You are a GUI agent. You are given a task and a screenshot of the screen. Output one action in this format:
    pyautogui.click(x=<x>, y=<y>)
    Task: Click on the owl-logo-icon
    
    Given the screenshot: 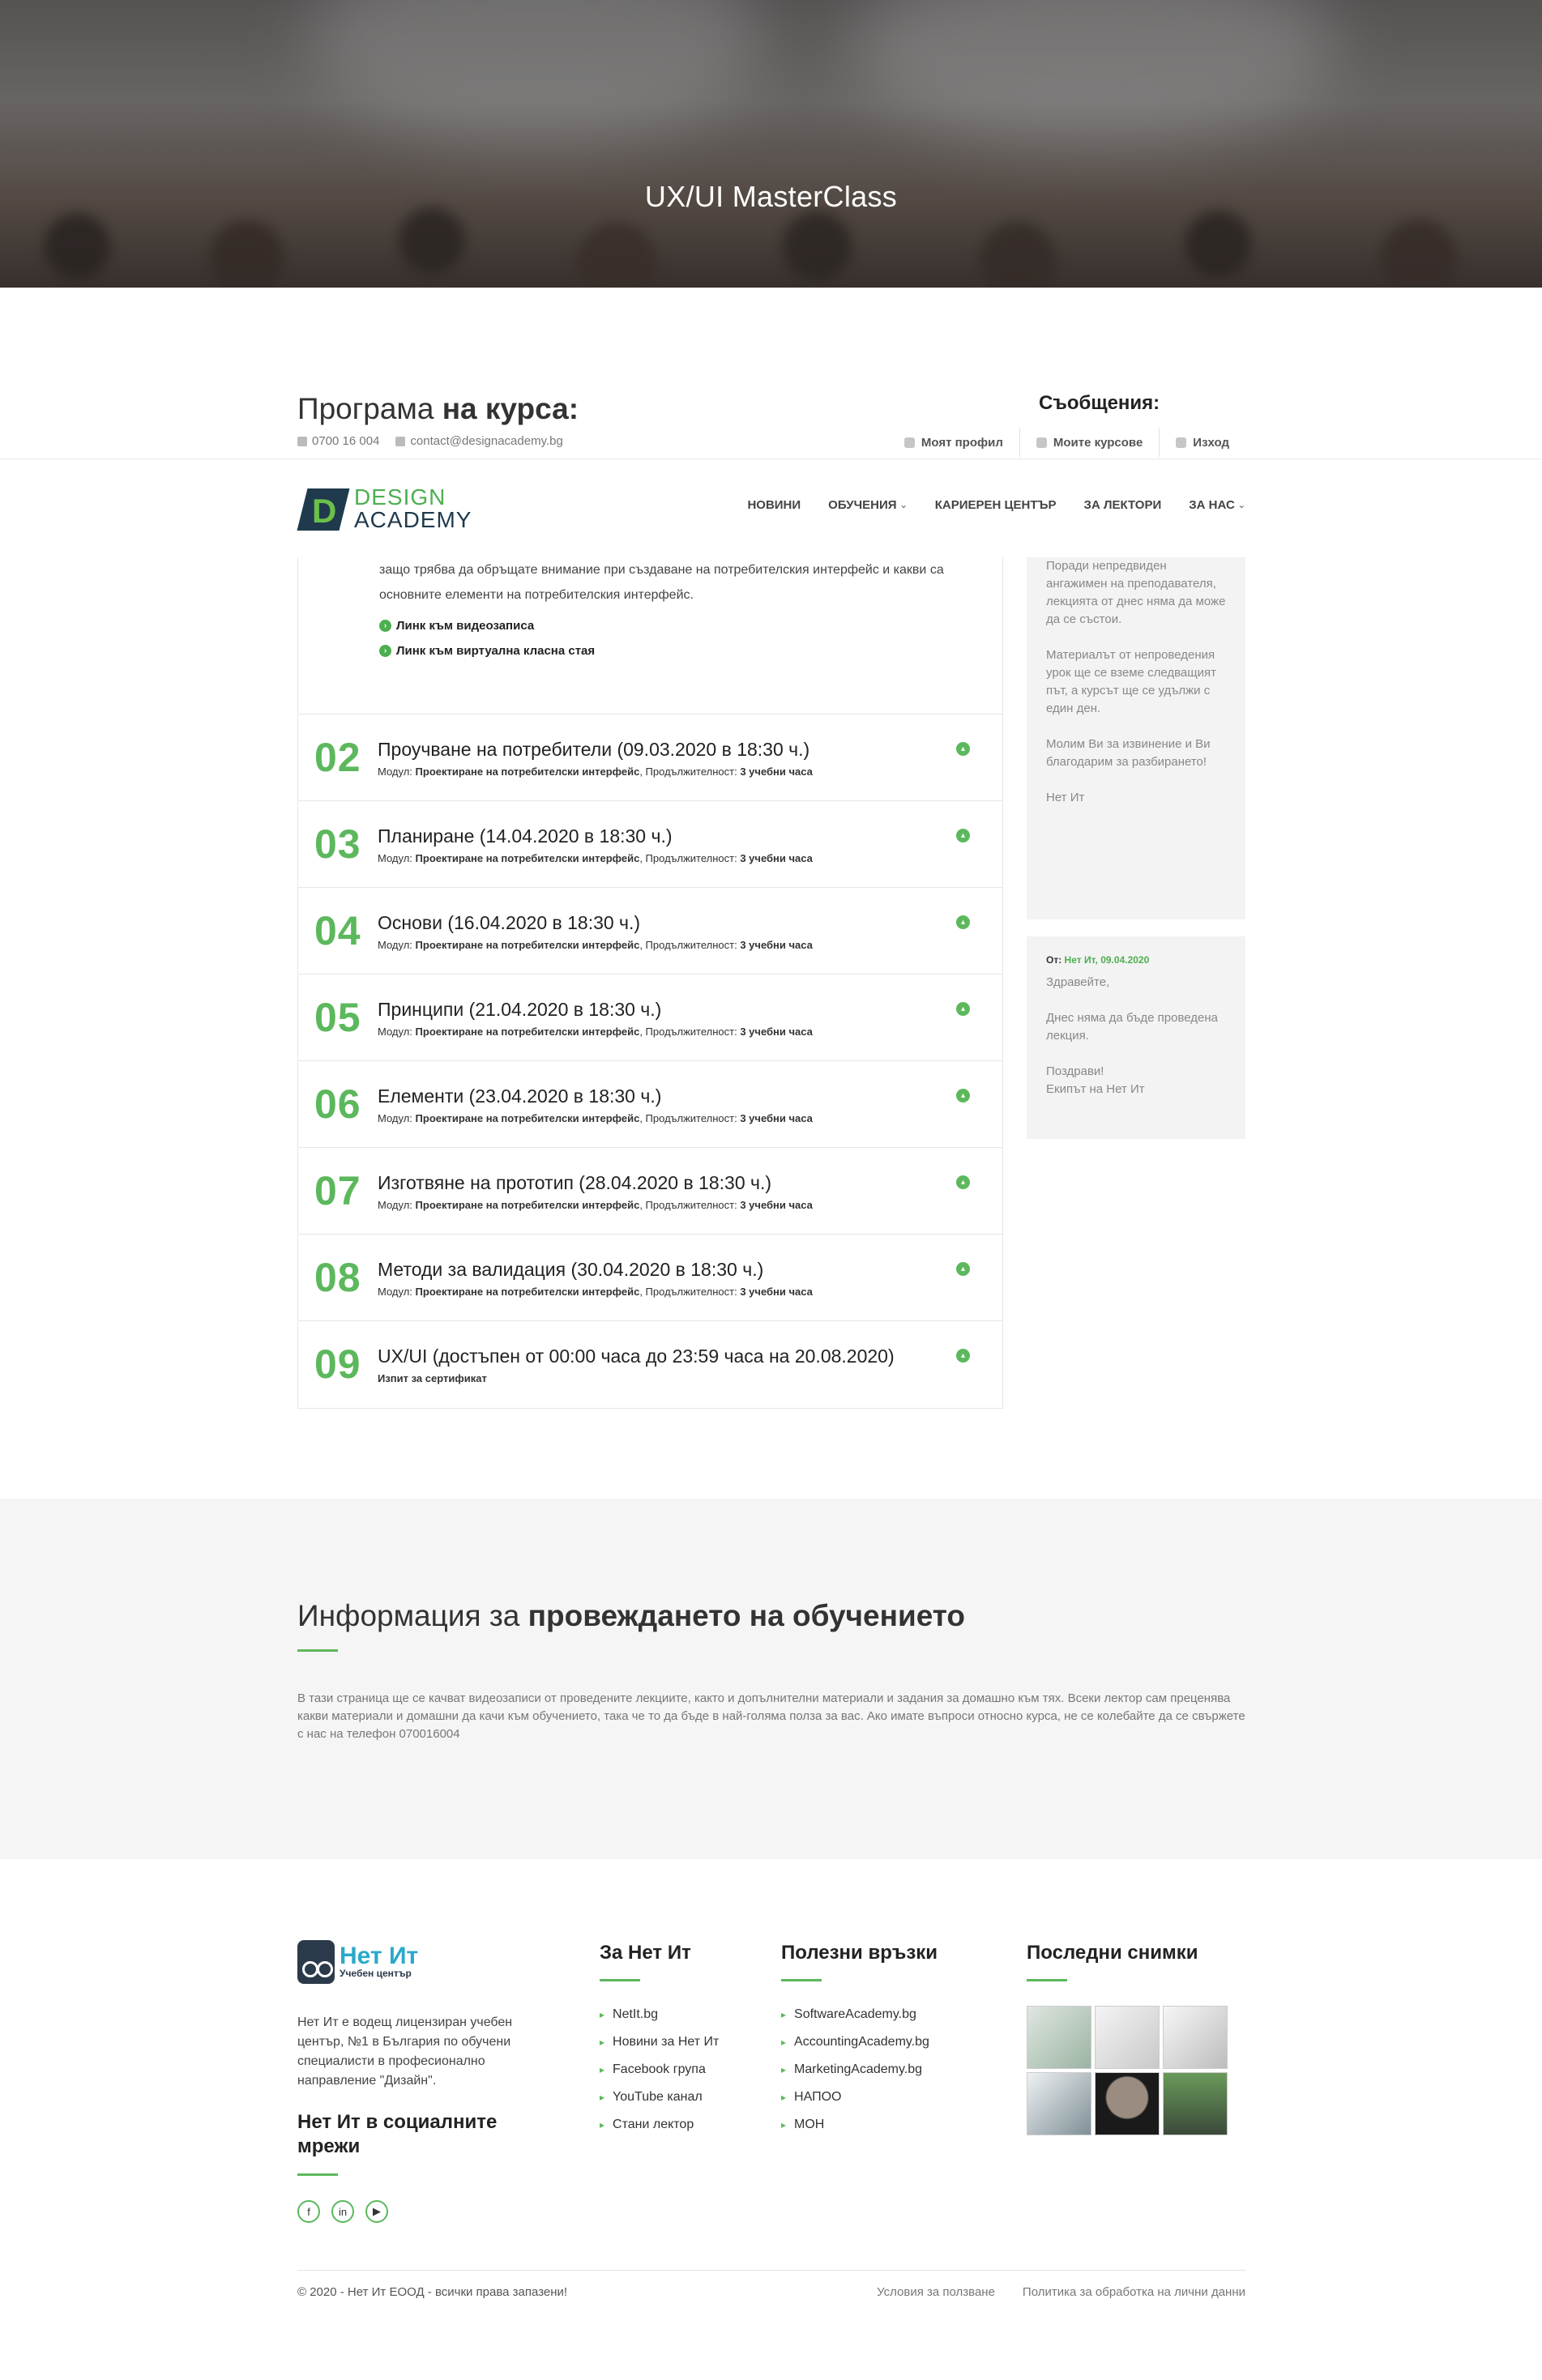 What is the action you would take?
    pyautogui.click(x=316, y=1962)
    